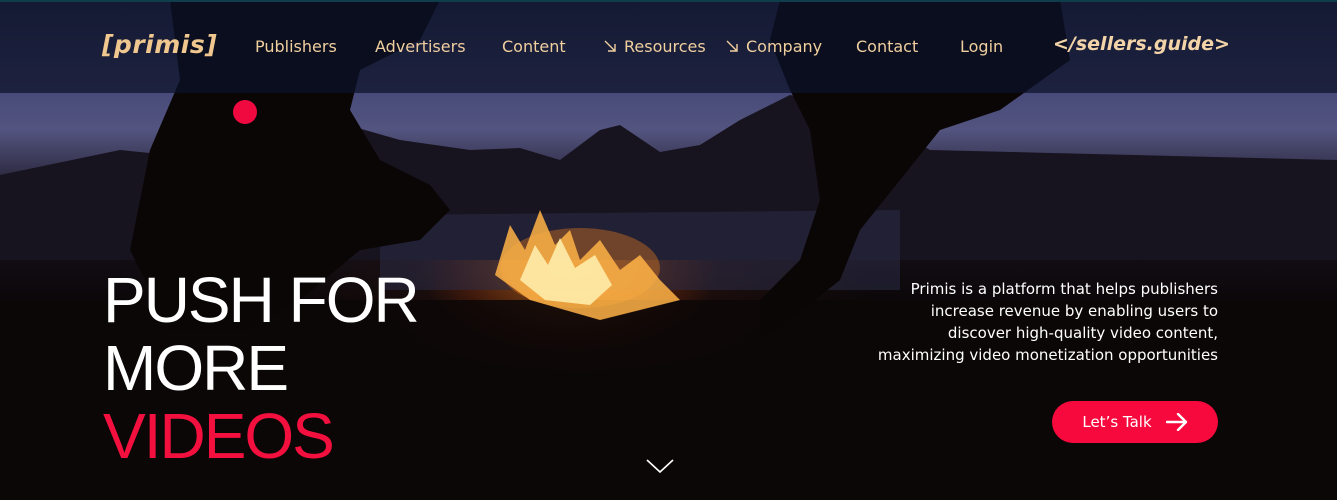 The width and height of the screenshot is (1337, 500). I want to click on nav-advertisers: Advertisers, so click(420, 46).